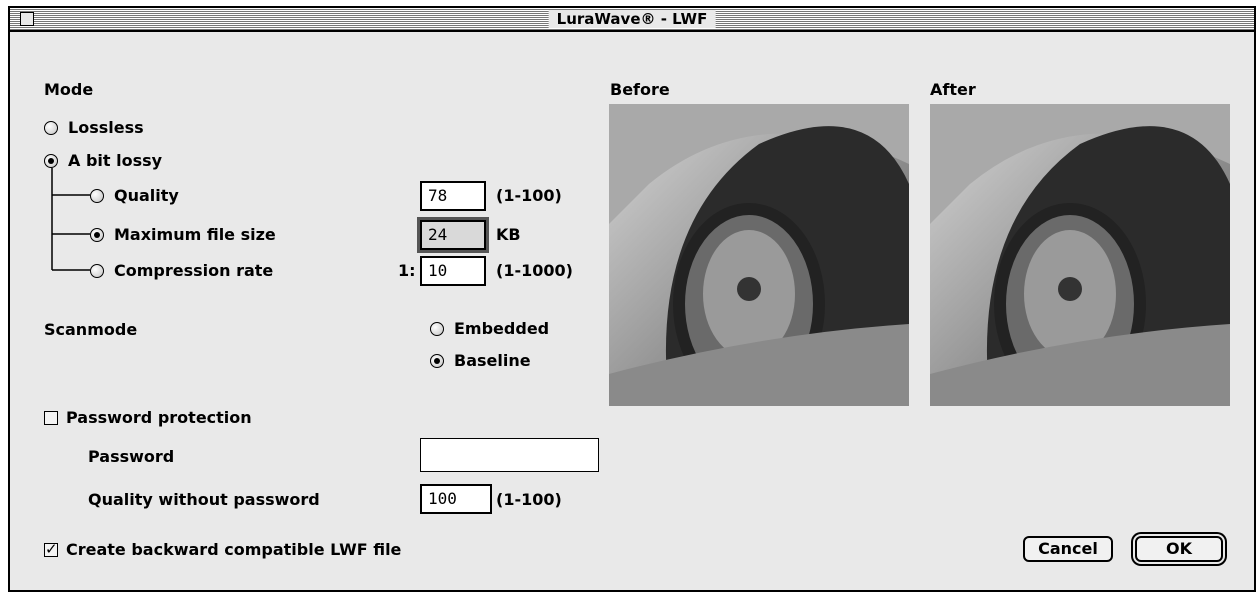 The image size is (1259, 597). What do you see at coordinates (70, 219) in the screenshot?
I see `option-tree-lines` at bounding box center [70, 219].